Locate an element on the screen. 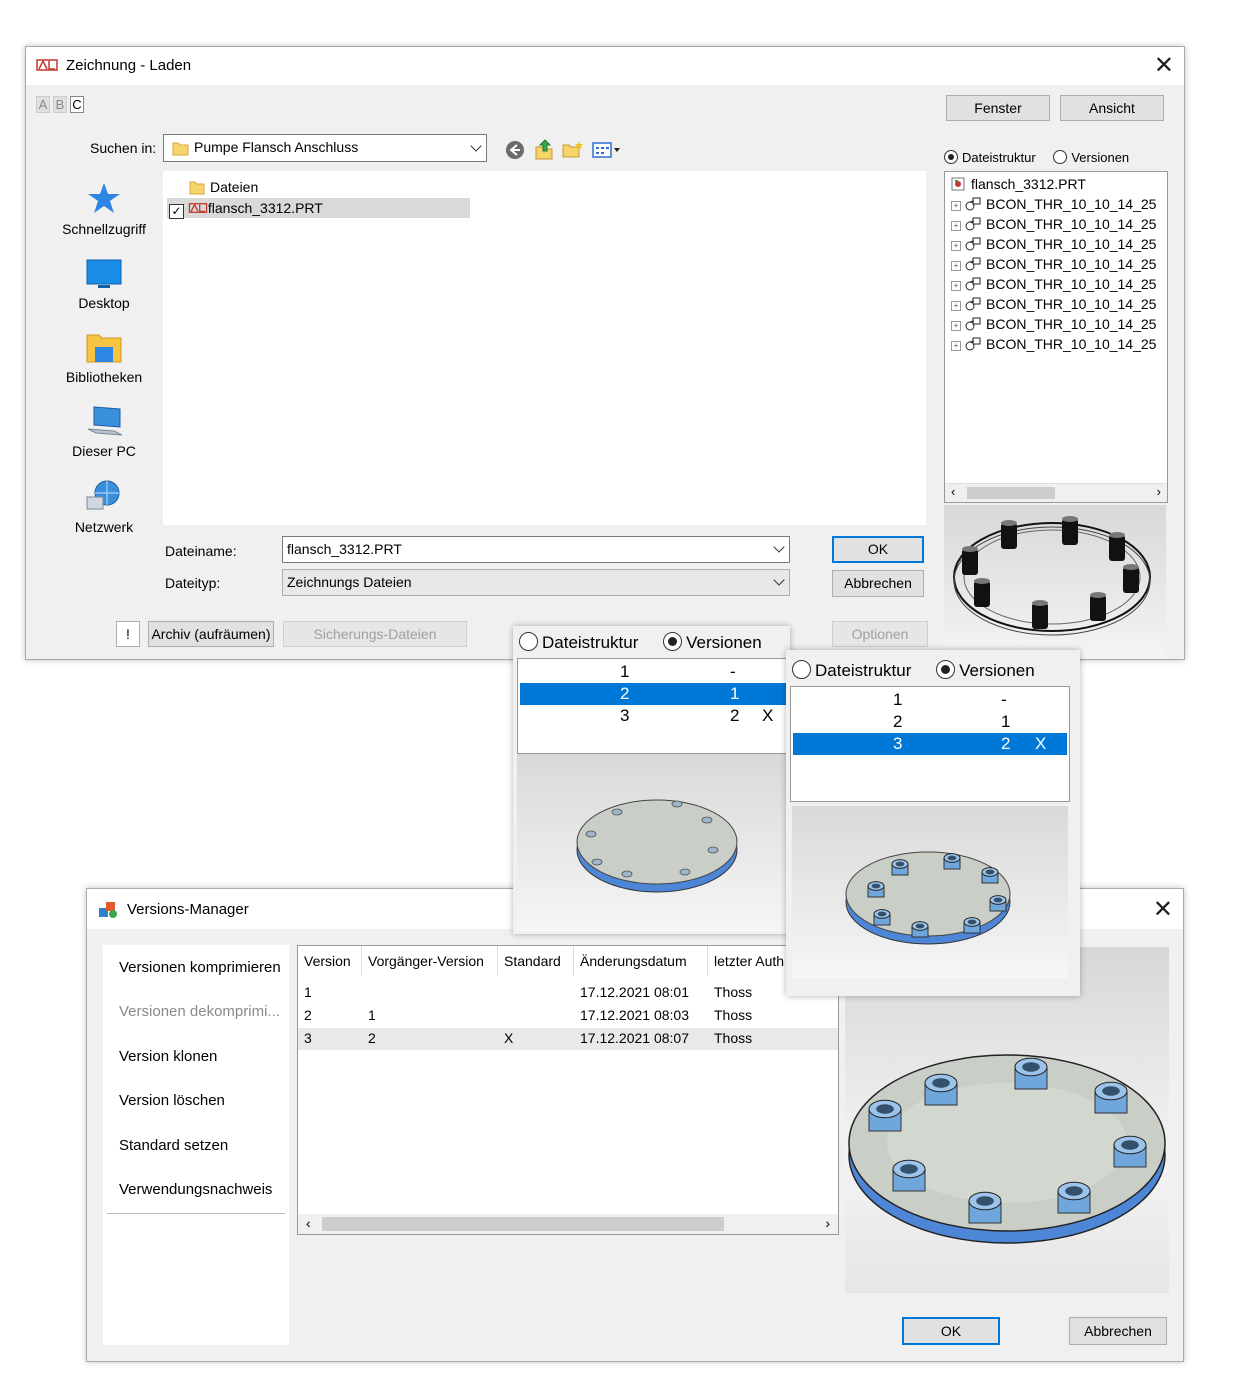 This screenshot has height=1400, width=1244. popup-b-version-list: 1-2132X is located at coordinates (930, 744).